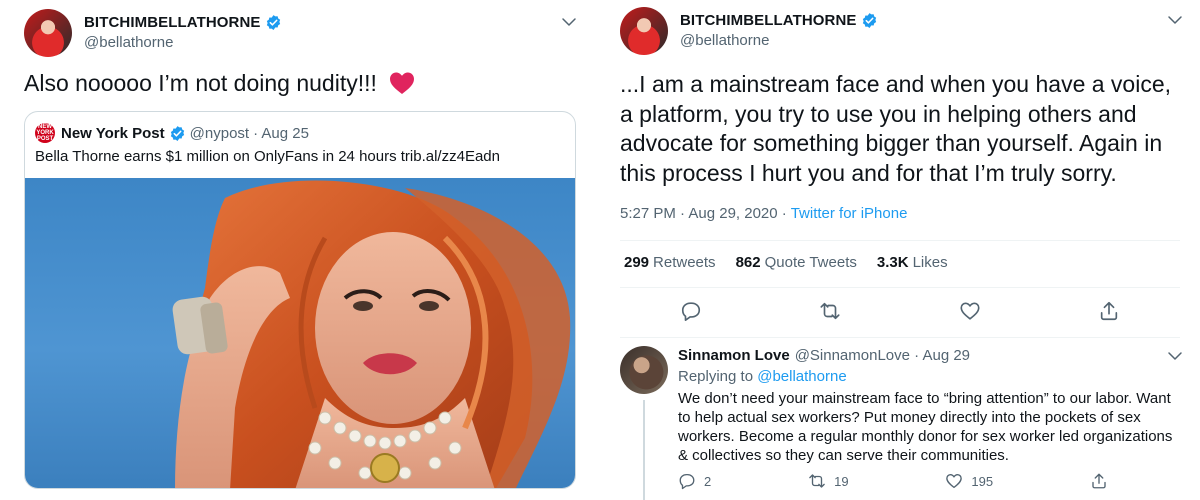 This screenshot has height=500, width=1200. I want to click on like-count: 195, so click(982, 481).